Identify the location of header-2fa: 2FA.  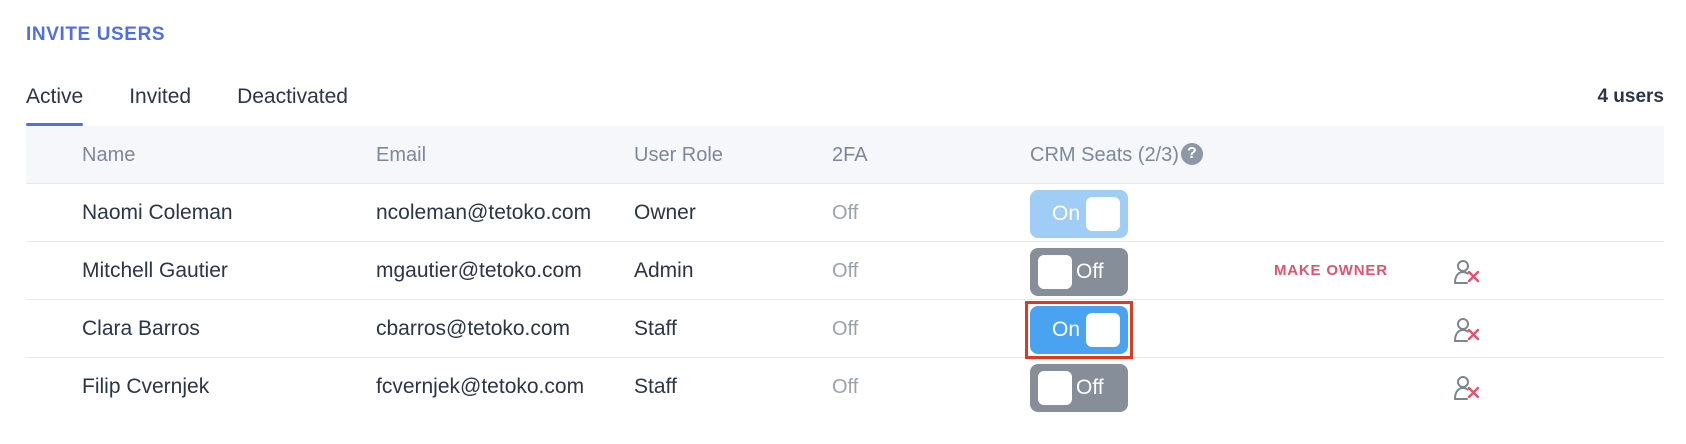
(850, 155).